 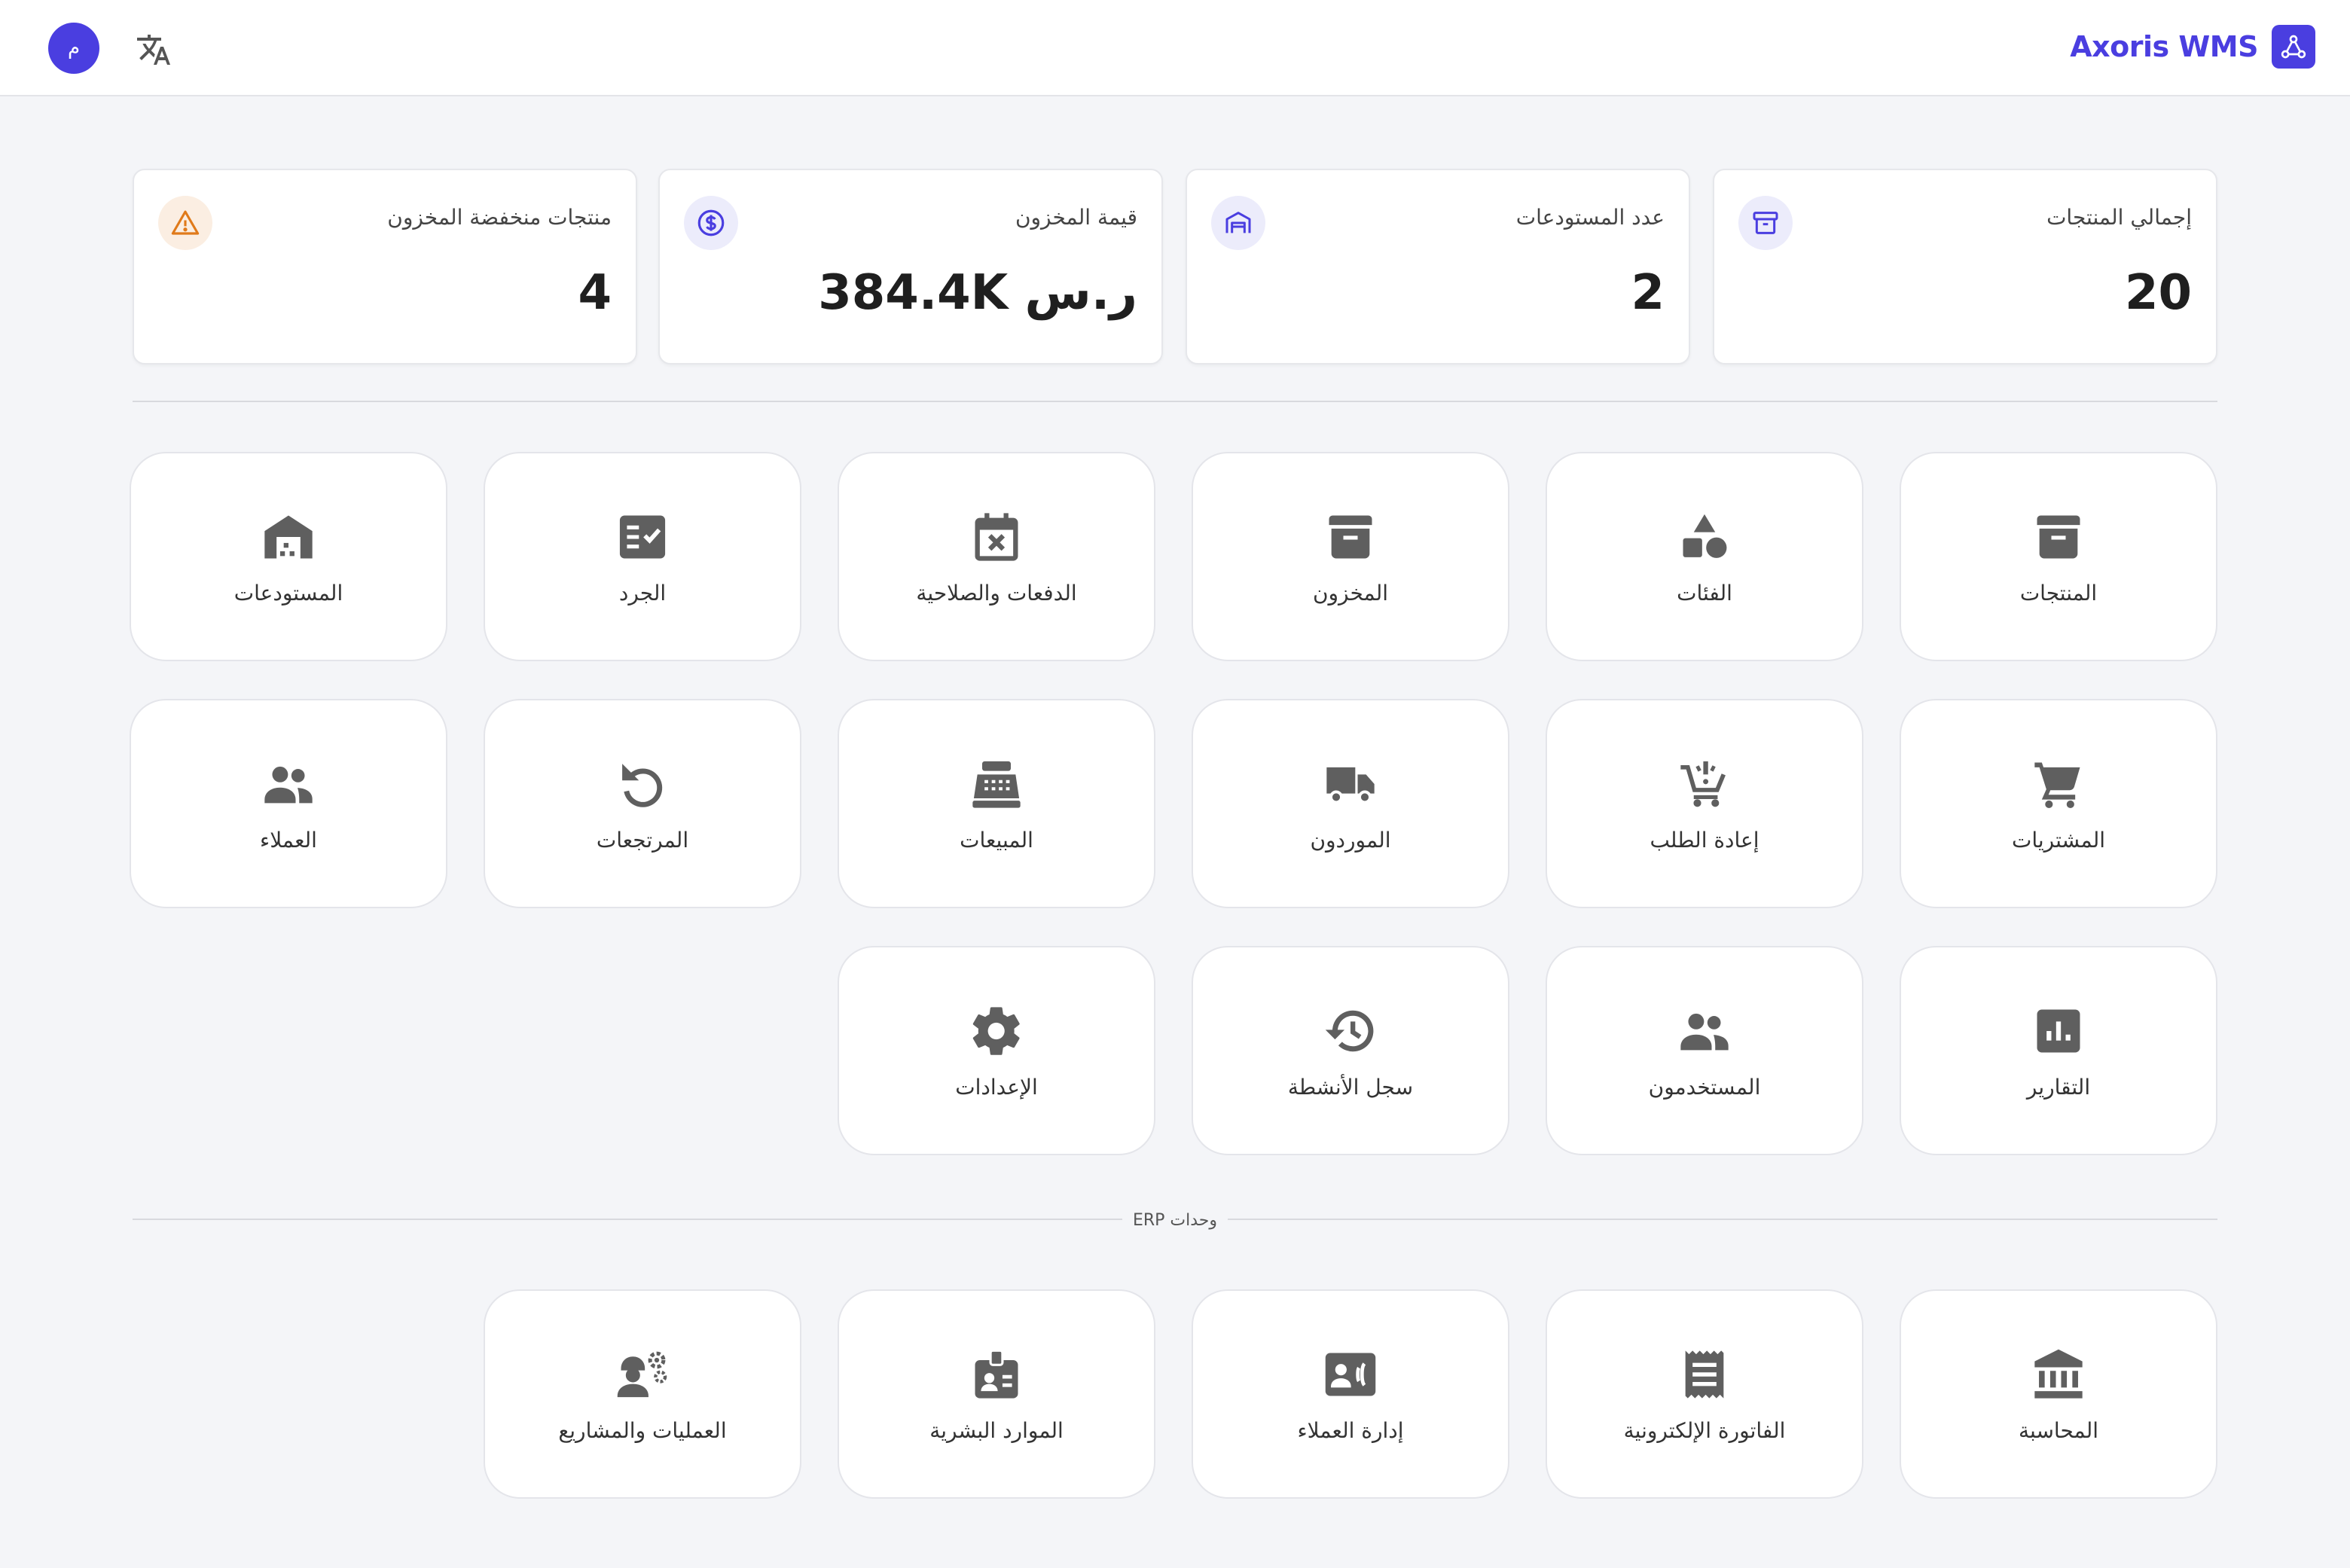 I want to click on module-tile-engineer: العمليات والمشاريع, so click(x=642, y=1394).